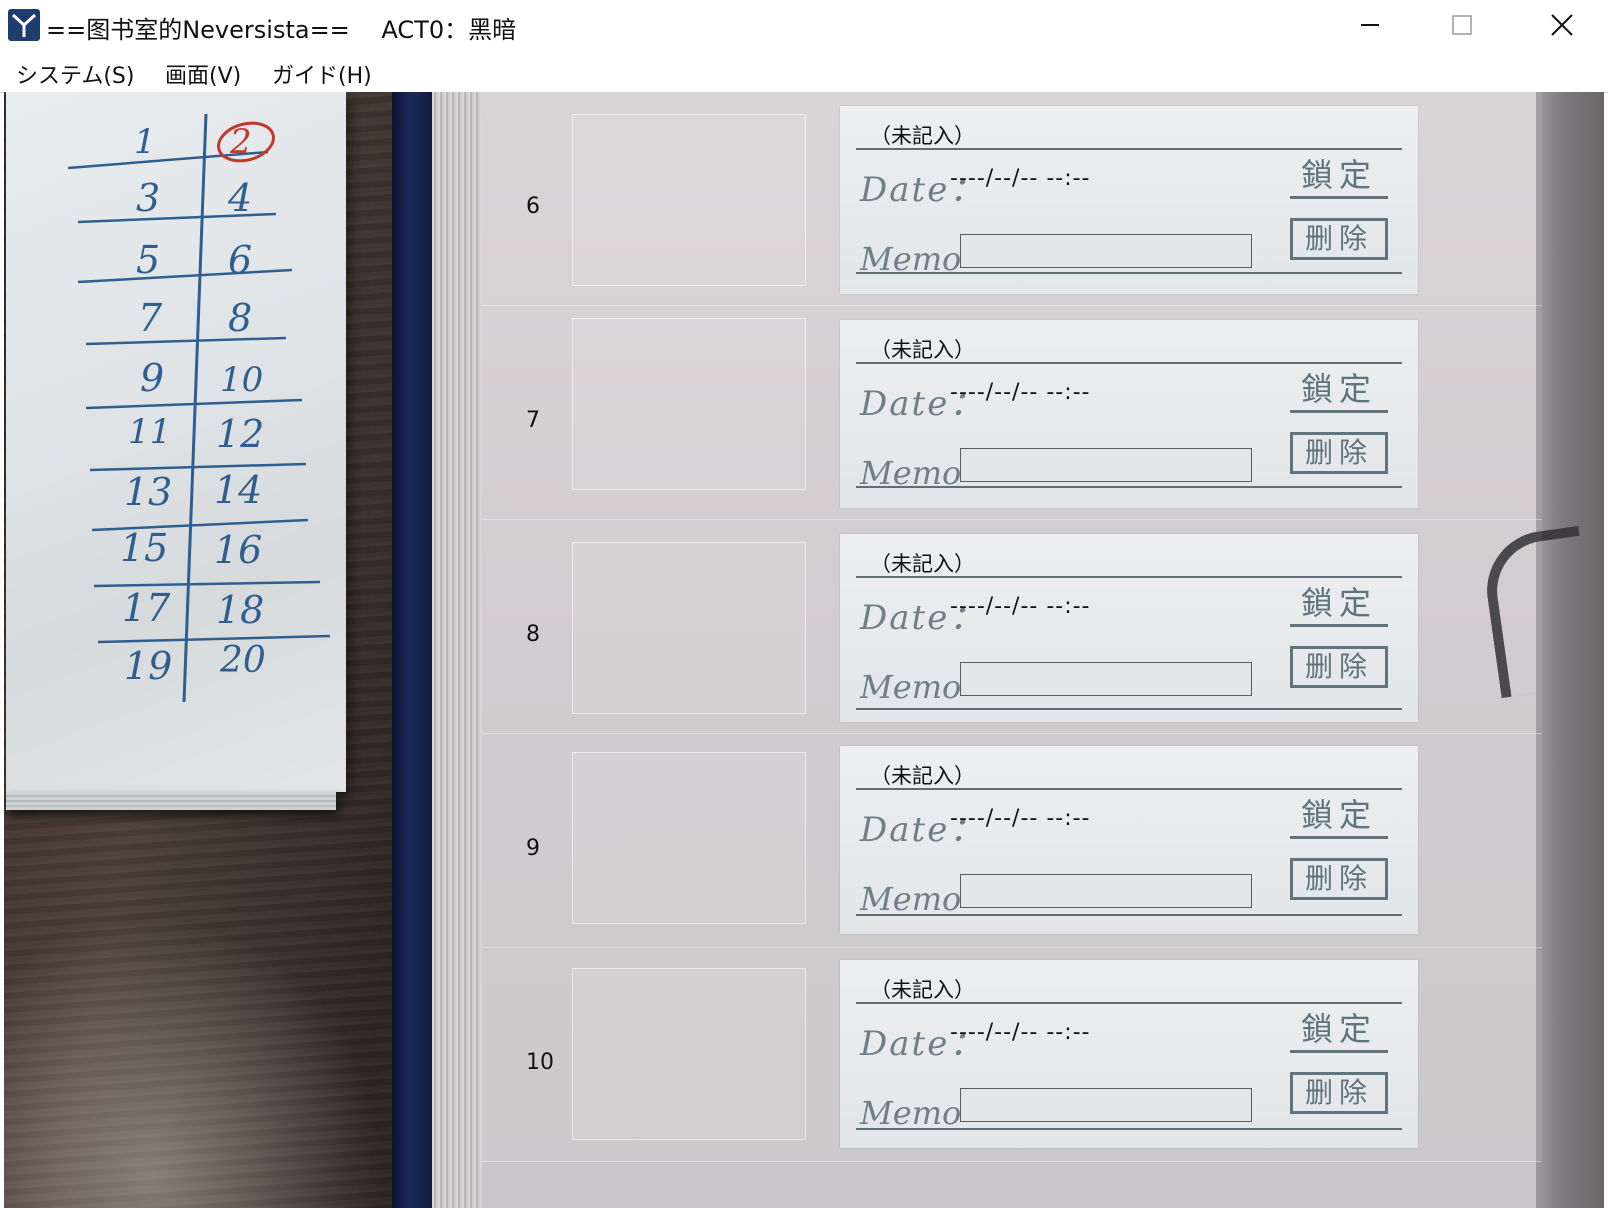 The image size is (1608, 1208). Describe the element at coordinates (241, 380) in the screenshot. I see `notepad-number-10: 10` at that location.